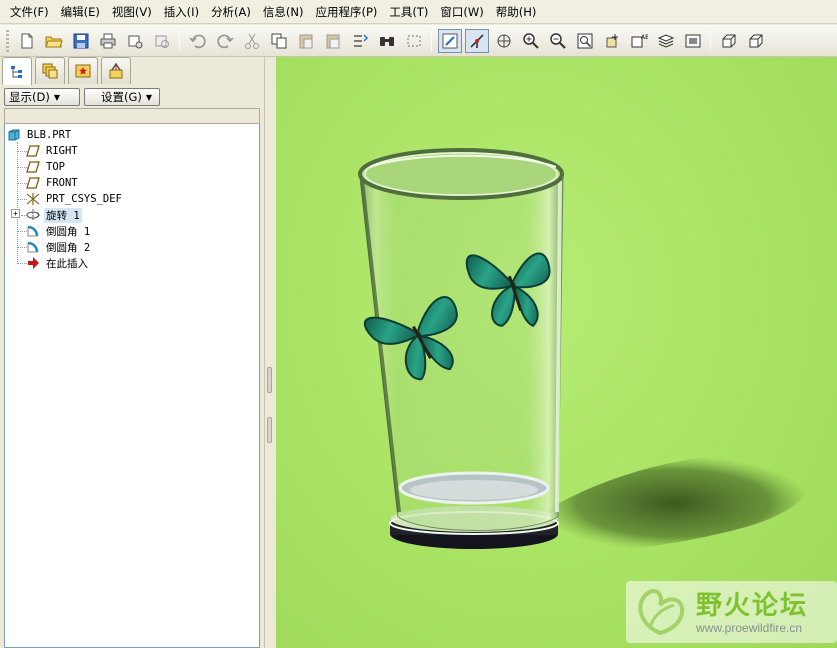 The height and width of the screenshot is (648, 837). What do you see at coordinates (29, 12) in the screenshot?
I see `menu-file: 文件(F)` at bounding box center [29, 12].